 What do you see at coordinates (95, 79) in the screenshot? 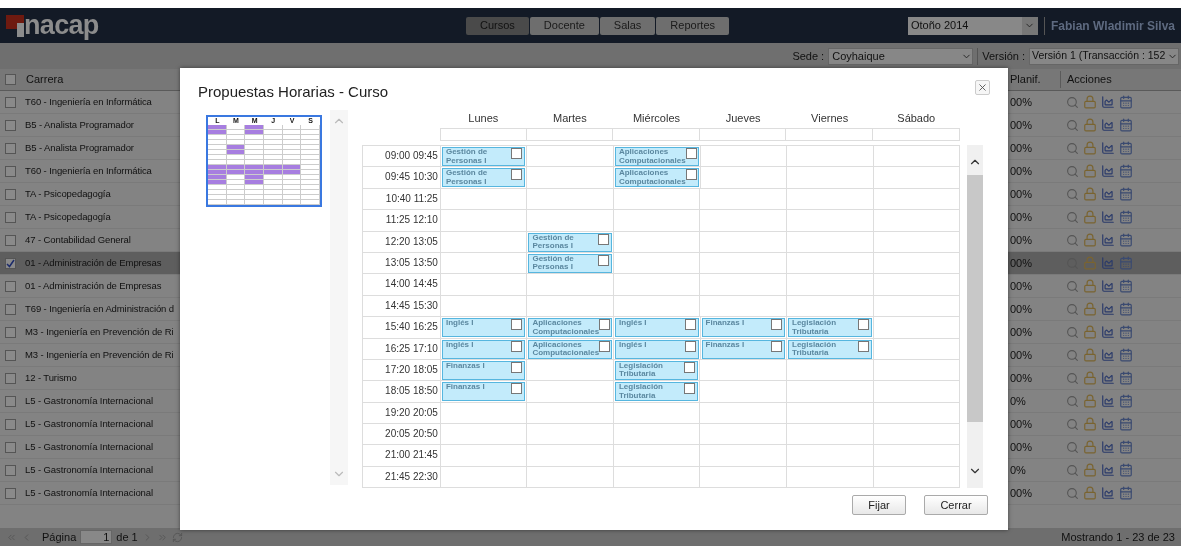
I see `column-header: Carrera` at bounding box center [95, 79].